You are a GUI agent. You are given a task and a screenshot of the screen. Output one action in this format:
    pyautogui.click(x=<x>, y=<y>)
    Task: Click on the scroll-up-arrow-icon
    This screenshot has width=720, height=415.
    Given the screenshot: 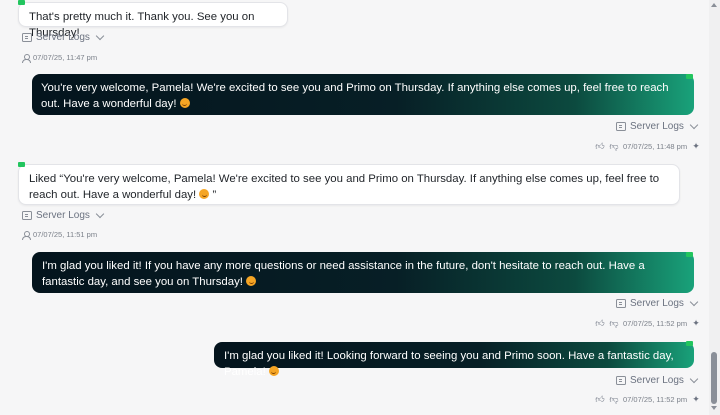 What is the action you would take?
    pyautogui.click(x=714, y=5)
    